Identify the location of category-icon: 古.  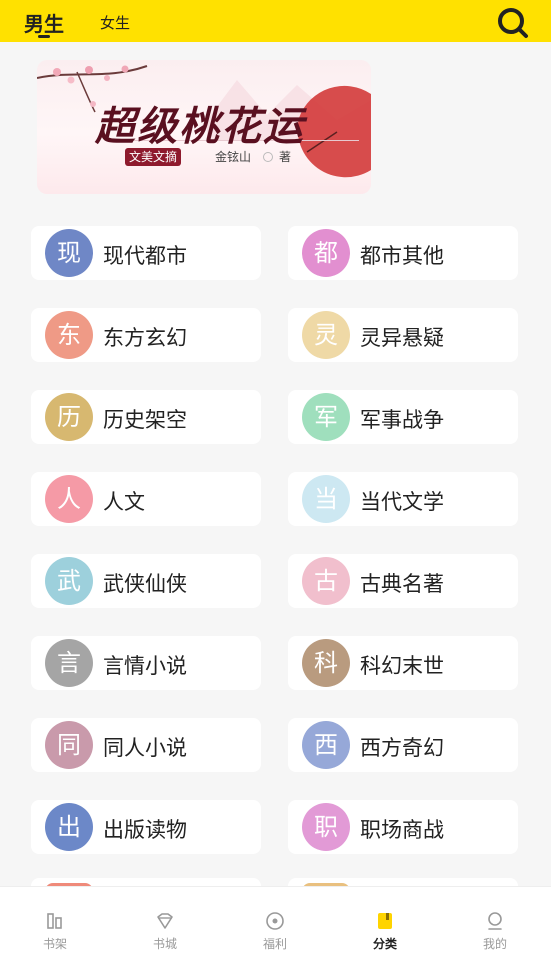
(326, 581).